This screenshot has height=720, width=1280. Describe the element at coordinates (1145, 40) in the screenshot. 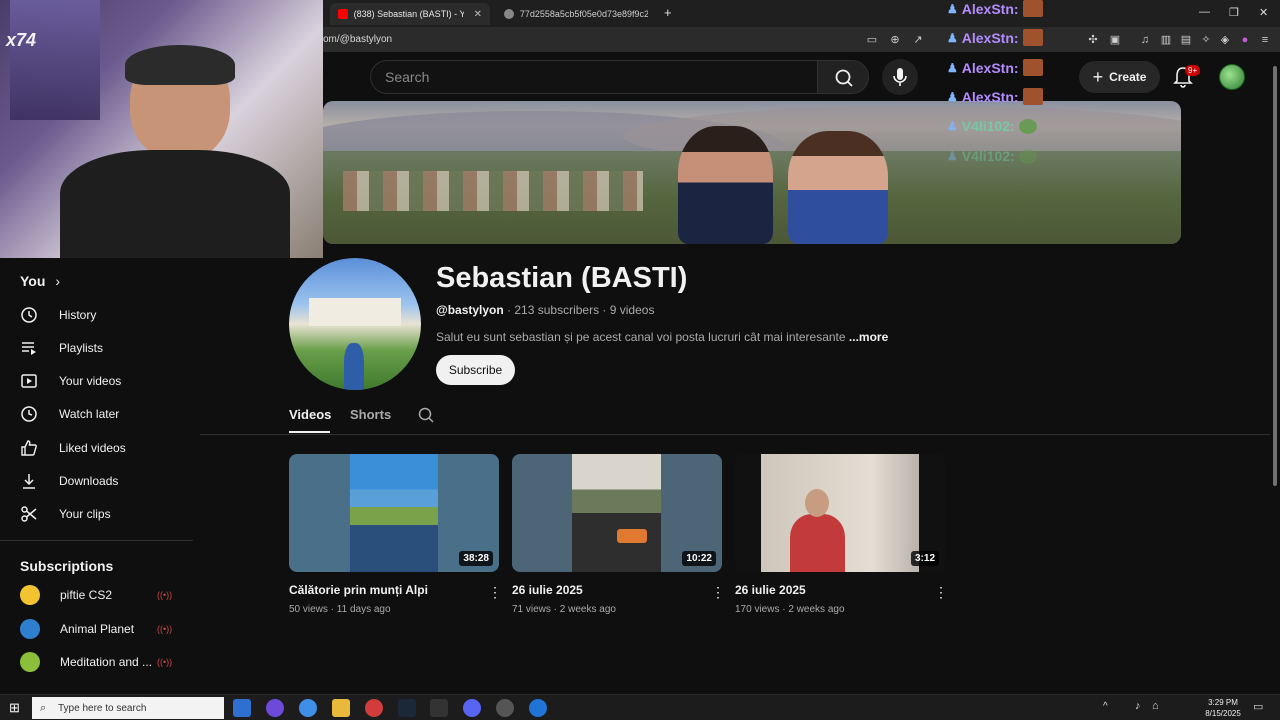

I see `music-icon: ♫` at that location.